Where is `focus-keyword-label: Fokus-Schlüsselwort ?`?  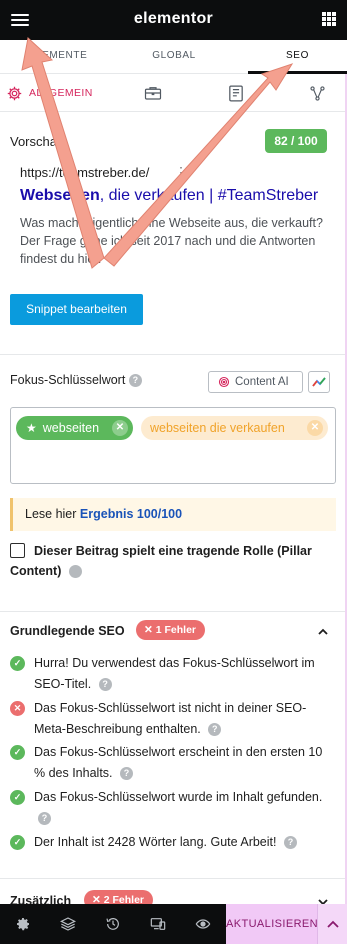
focus-keyword-label: Fokus-Schlüsselwort ? is located at coordinates (76, 380).